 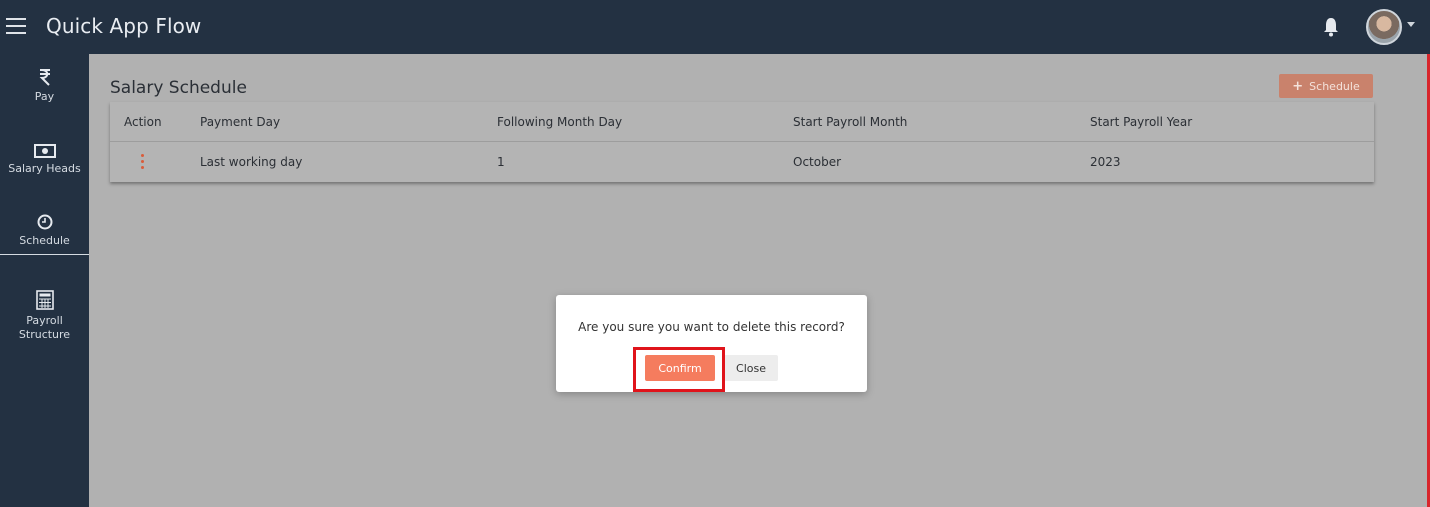 What do you see at coordinates (1411, 24) in the screenshot?
I see `chevron-down-icon` at bounding box center [1411, 24].